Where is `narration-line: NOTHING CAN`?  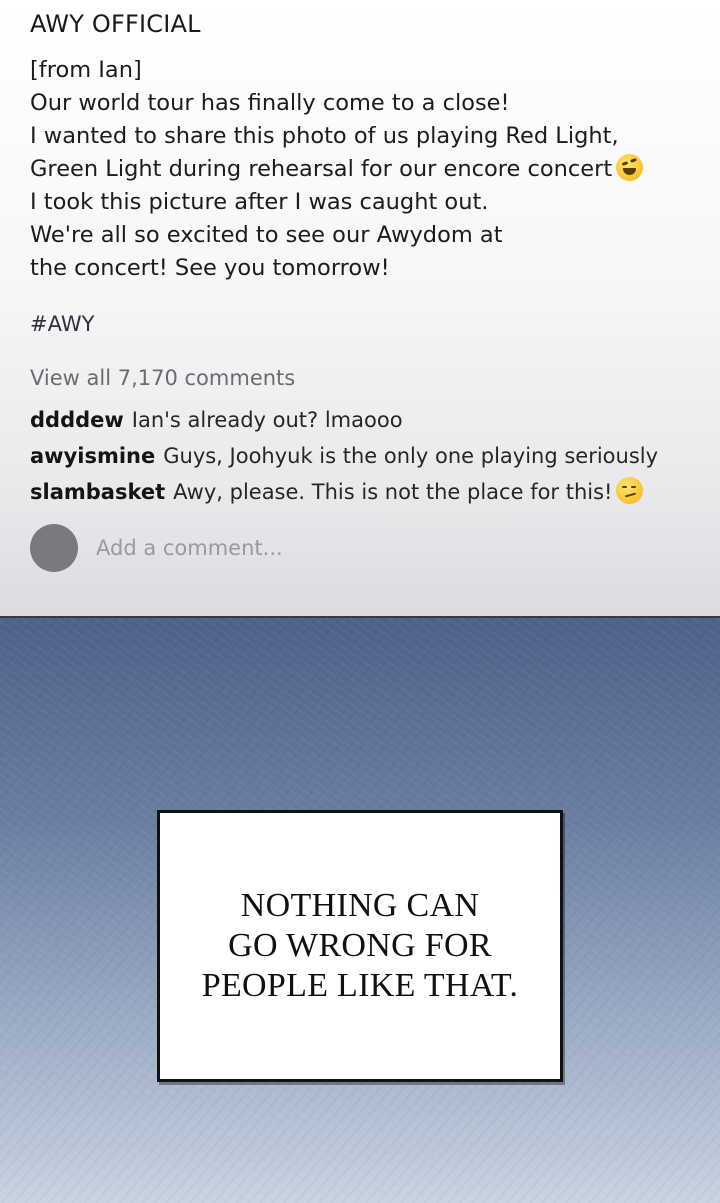
narration-line: NOTHING CAN is located at coordinates (360, 905).